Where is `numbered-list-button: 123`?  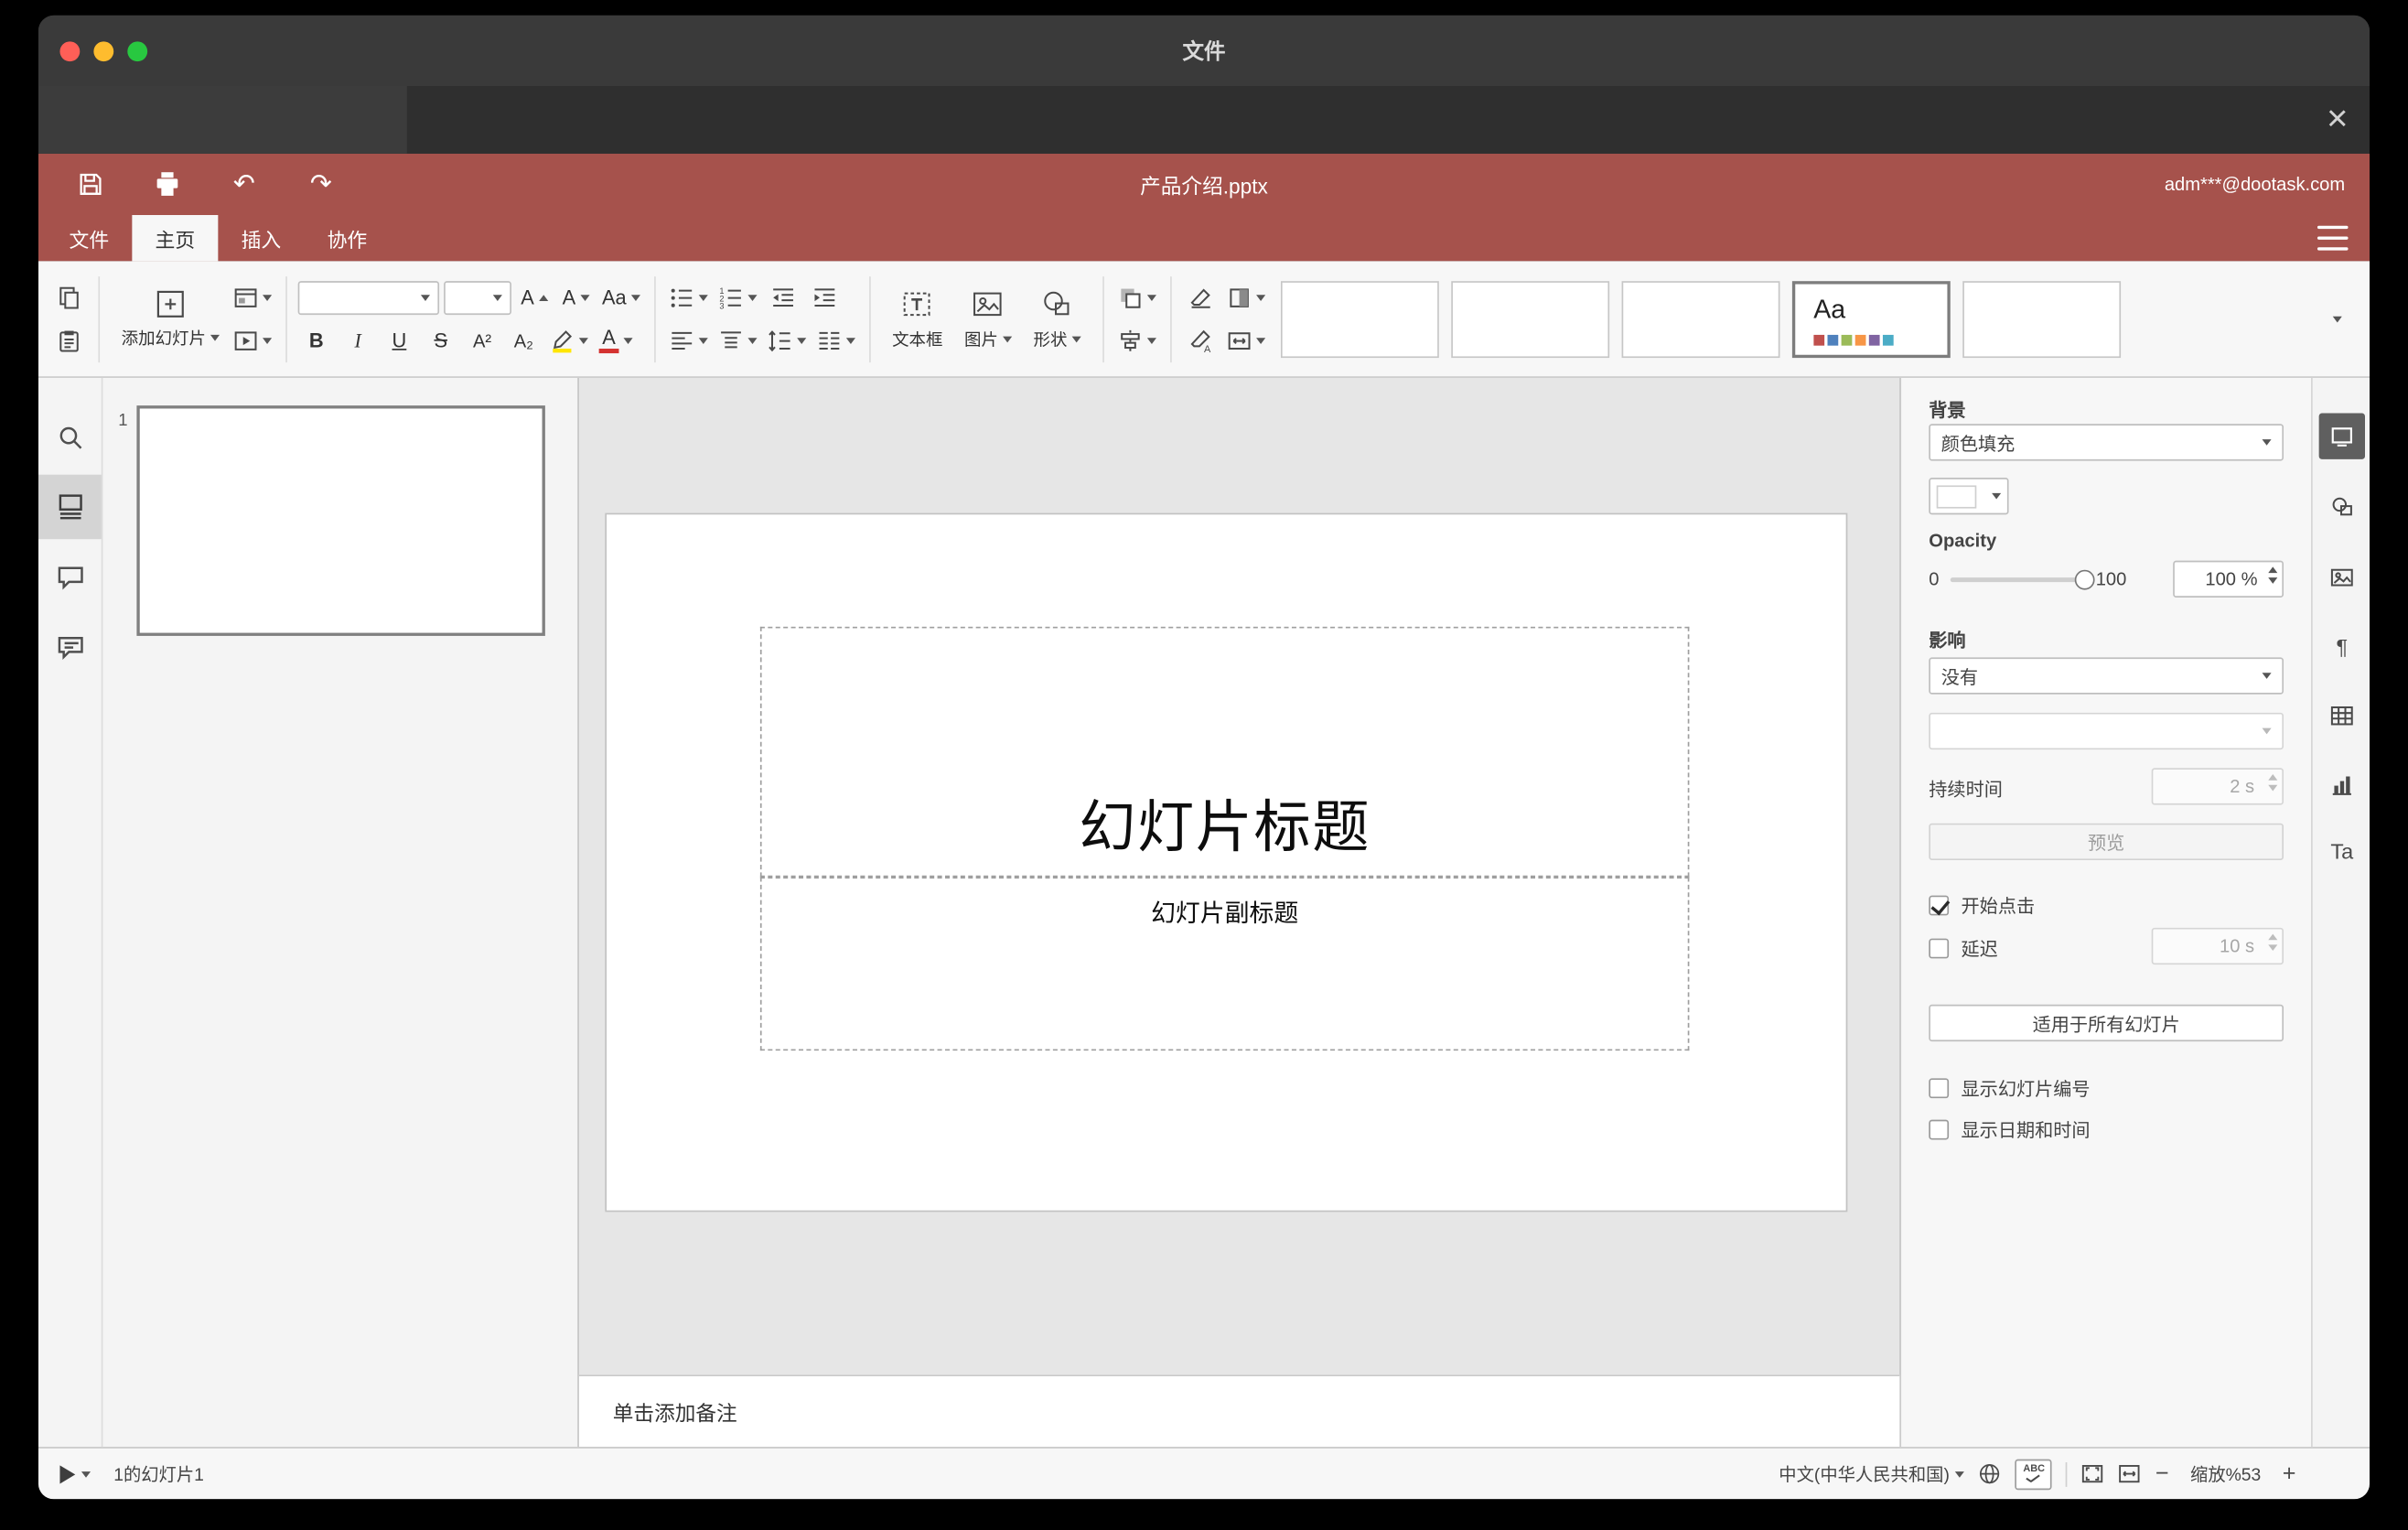 numbered-list-button: 123 is located at coordinates (737, 297).